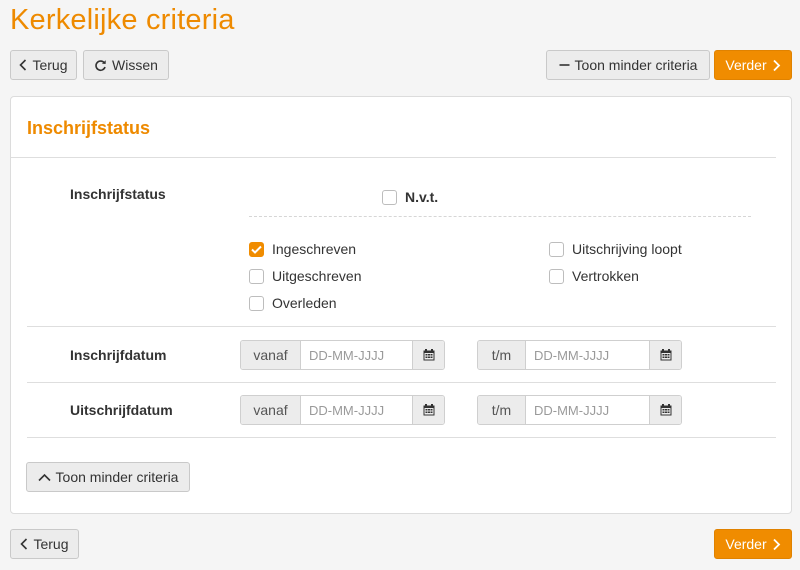 Image resolution: width=800 pixels, height=570 pixels. I want to click on page-title: Kerkelijke criteria, so click(122, 20).